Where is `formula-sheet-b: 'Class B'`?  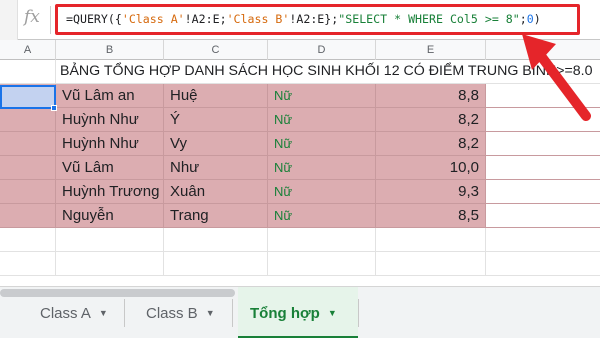
formula-sheet-b: 'Class B' is located at coordinates (258, 19).